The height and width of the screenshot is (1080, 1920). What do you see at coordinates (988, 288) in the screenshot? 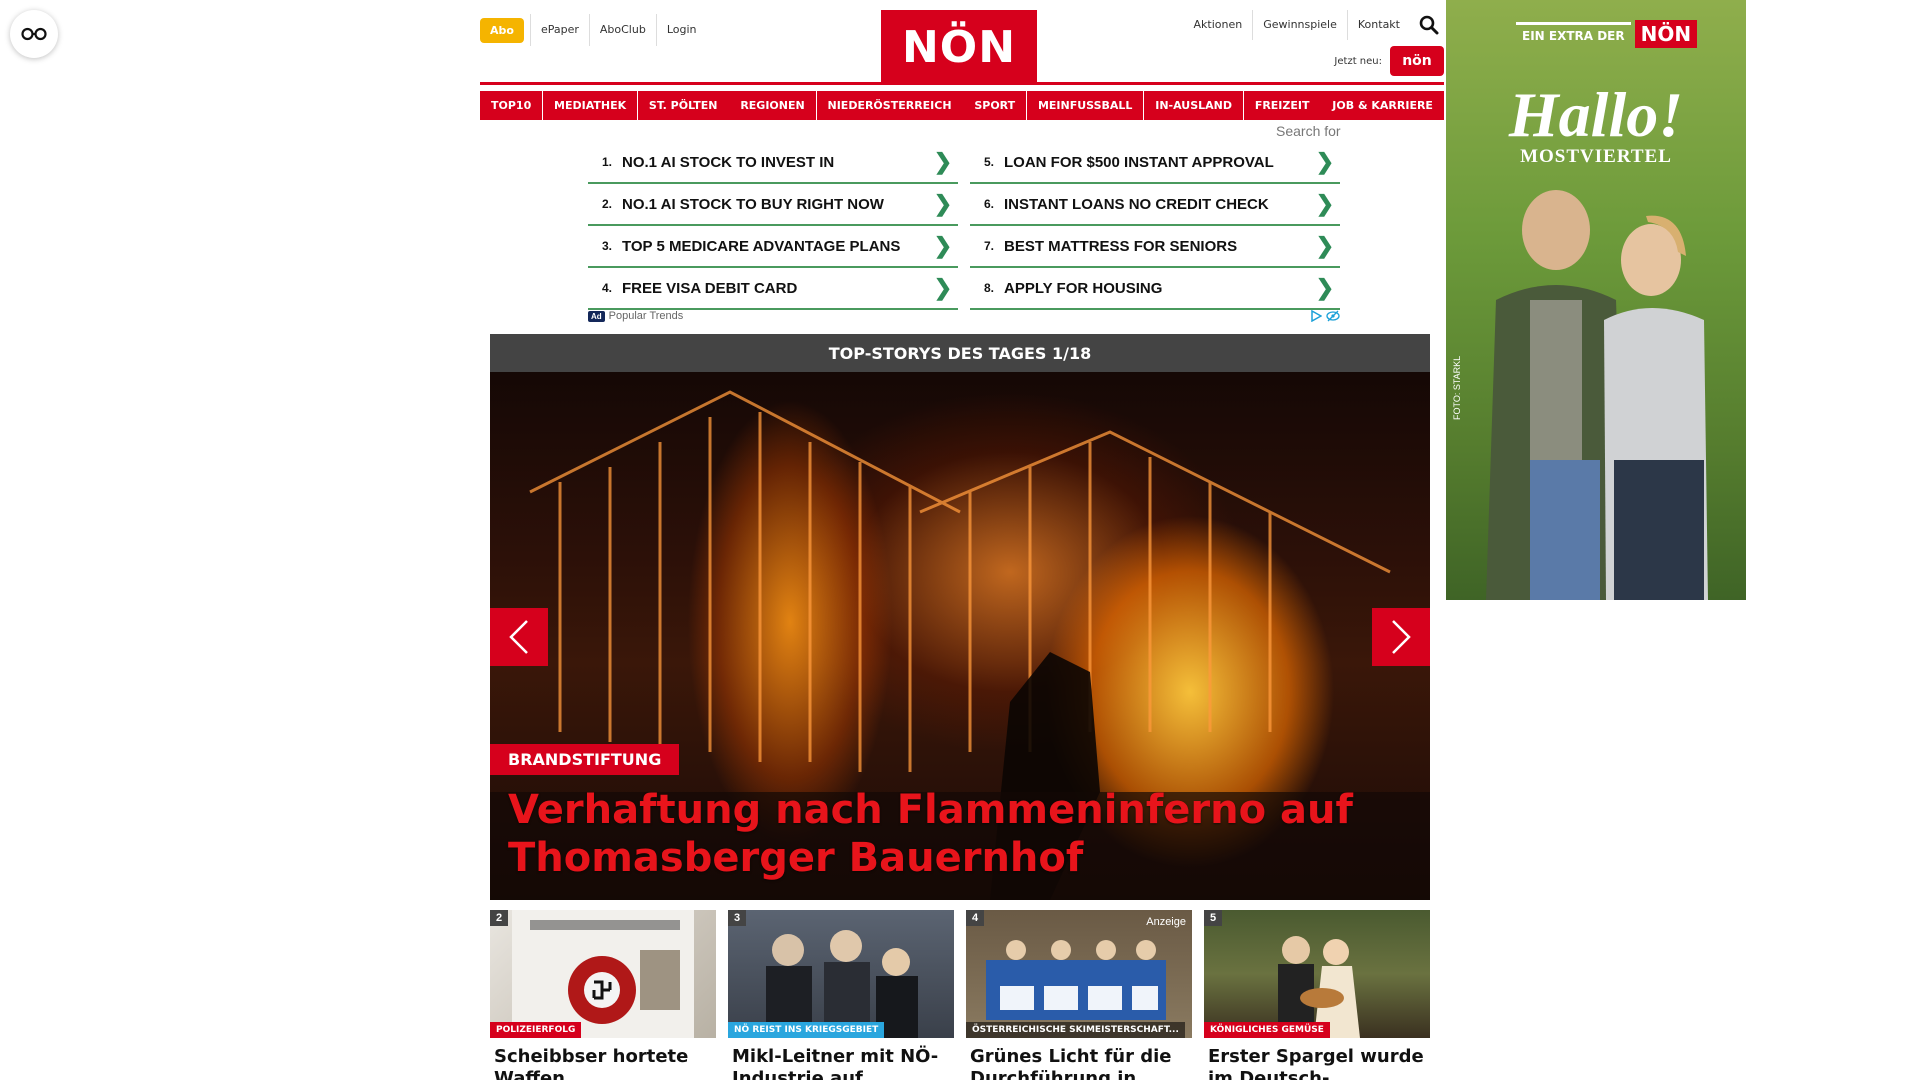
I see `ad-number: 8.` at bounding box center [988, 288].